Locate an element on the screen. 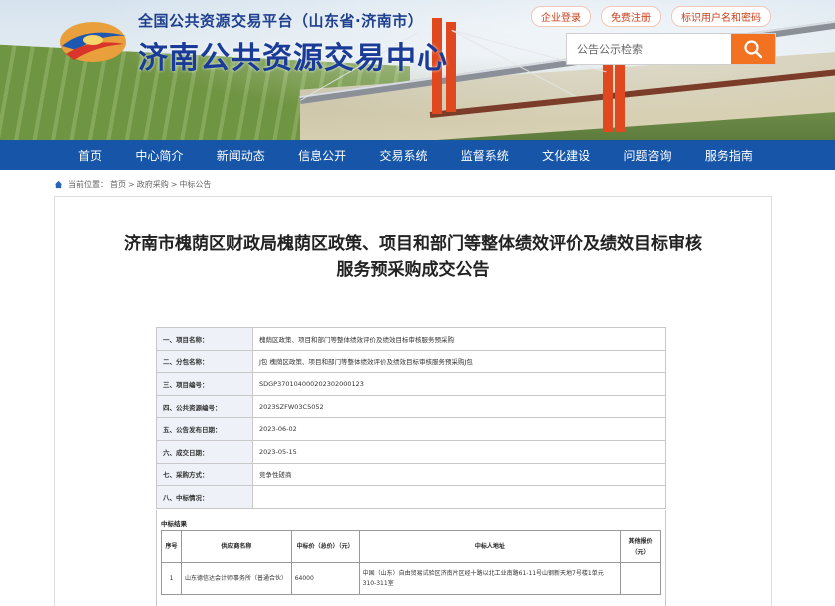 This screenshot has height=606, width=835. announcement-title-line1: 济南市槐荫区财政局槐荫区政策、项目和部门等整体绩效评价及绩效目标审核 is located at coordinates (413, 244).